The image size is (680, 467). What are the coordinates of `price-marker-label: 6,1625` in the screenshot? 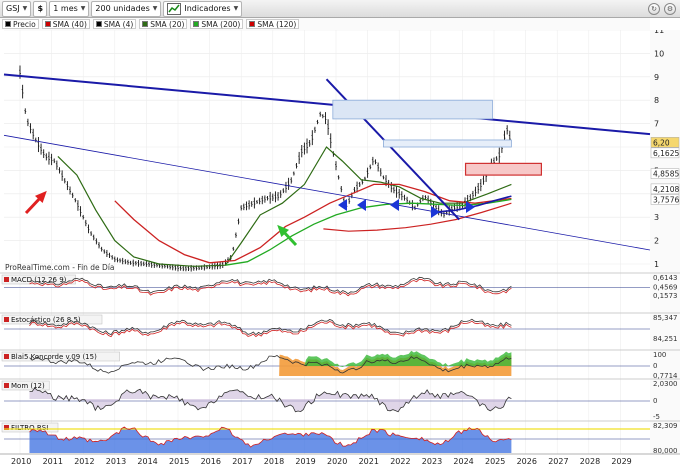 It's located at (666, 153).